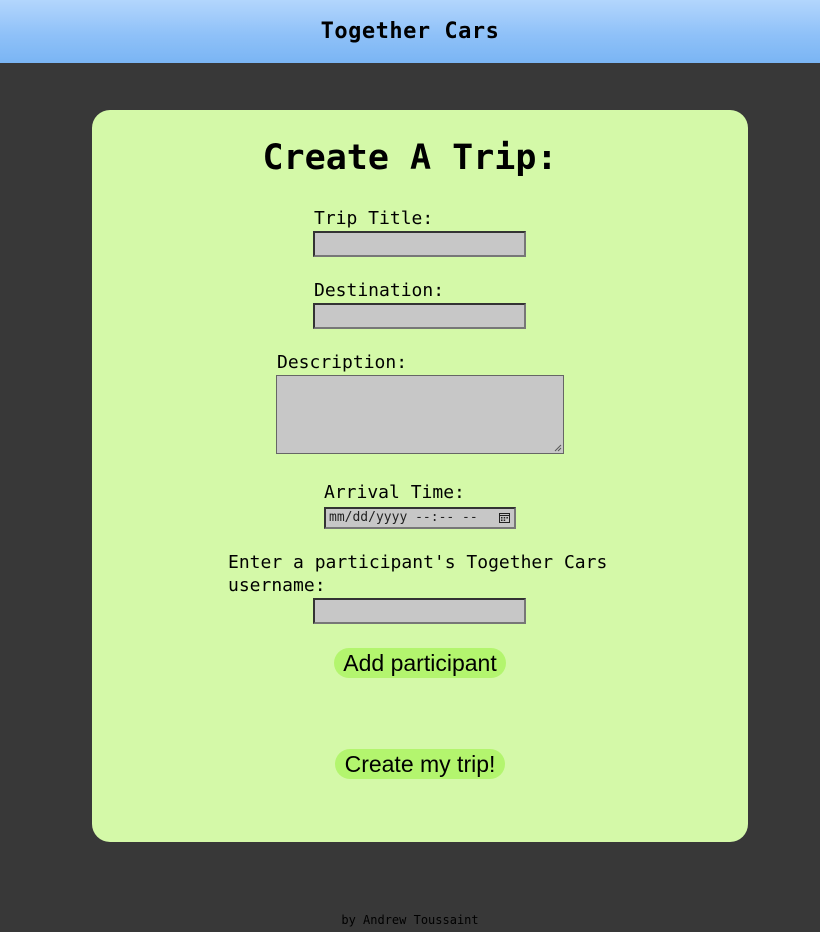 The height and width of the screenshot is (932, 820). Describe the element at coordinates (504, 517) in the screenshot. I see `calendar-icon` at that location.